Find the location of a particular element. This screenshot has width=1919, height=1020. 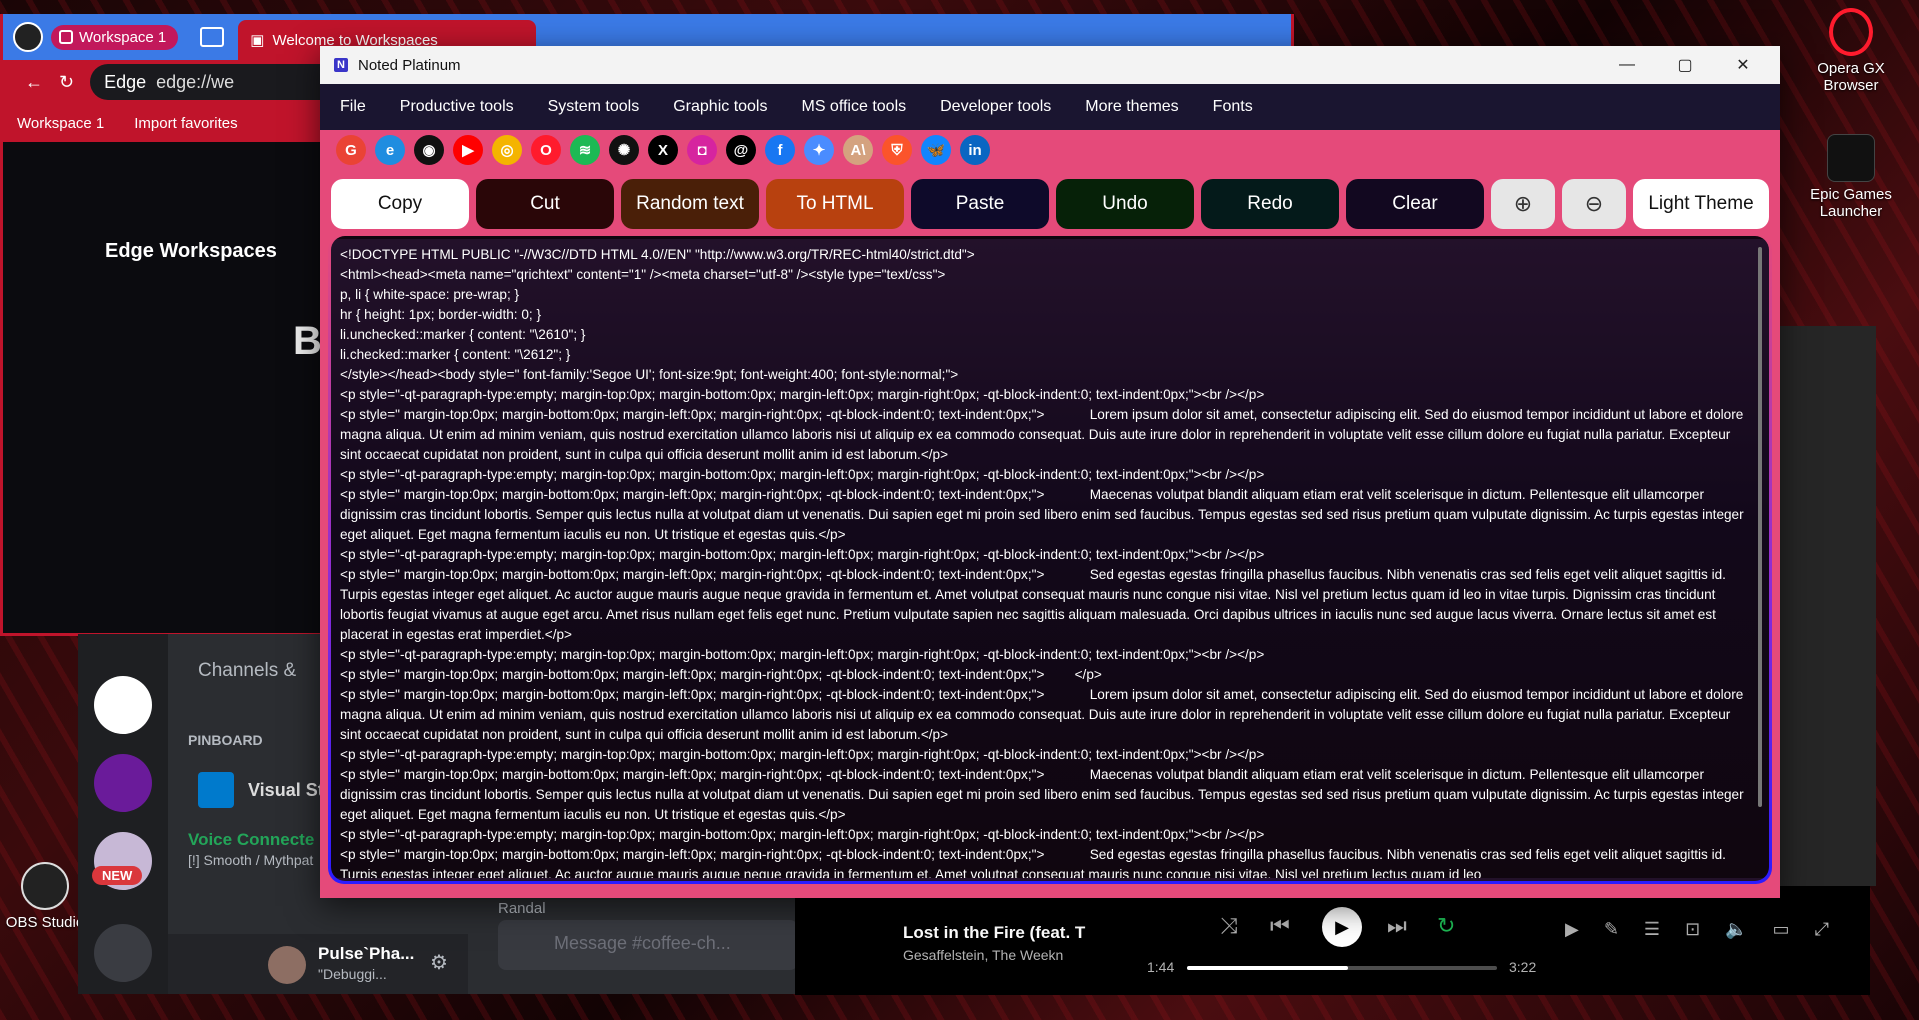

edge-icon: e is located at coordinates (390, 150).